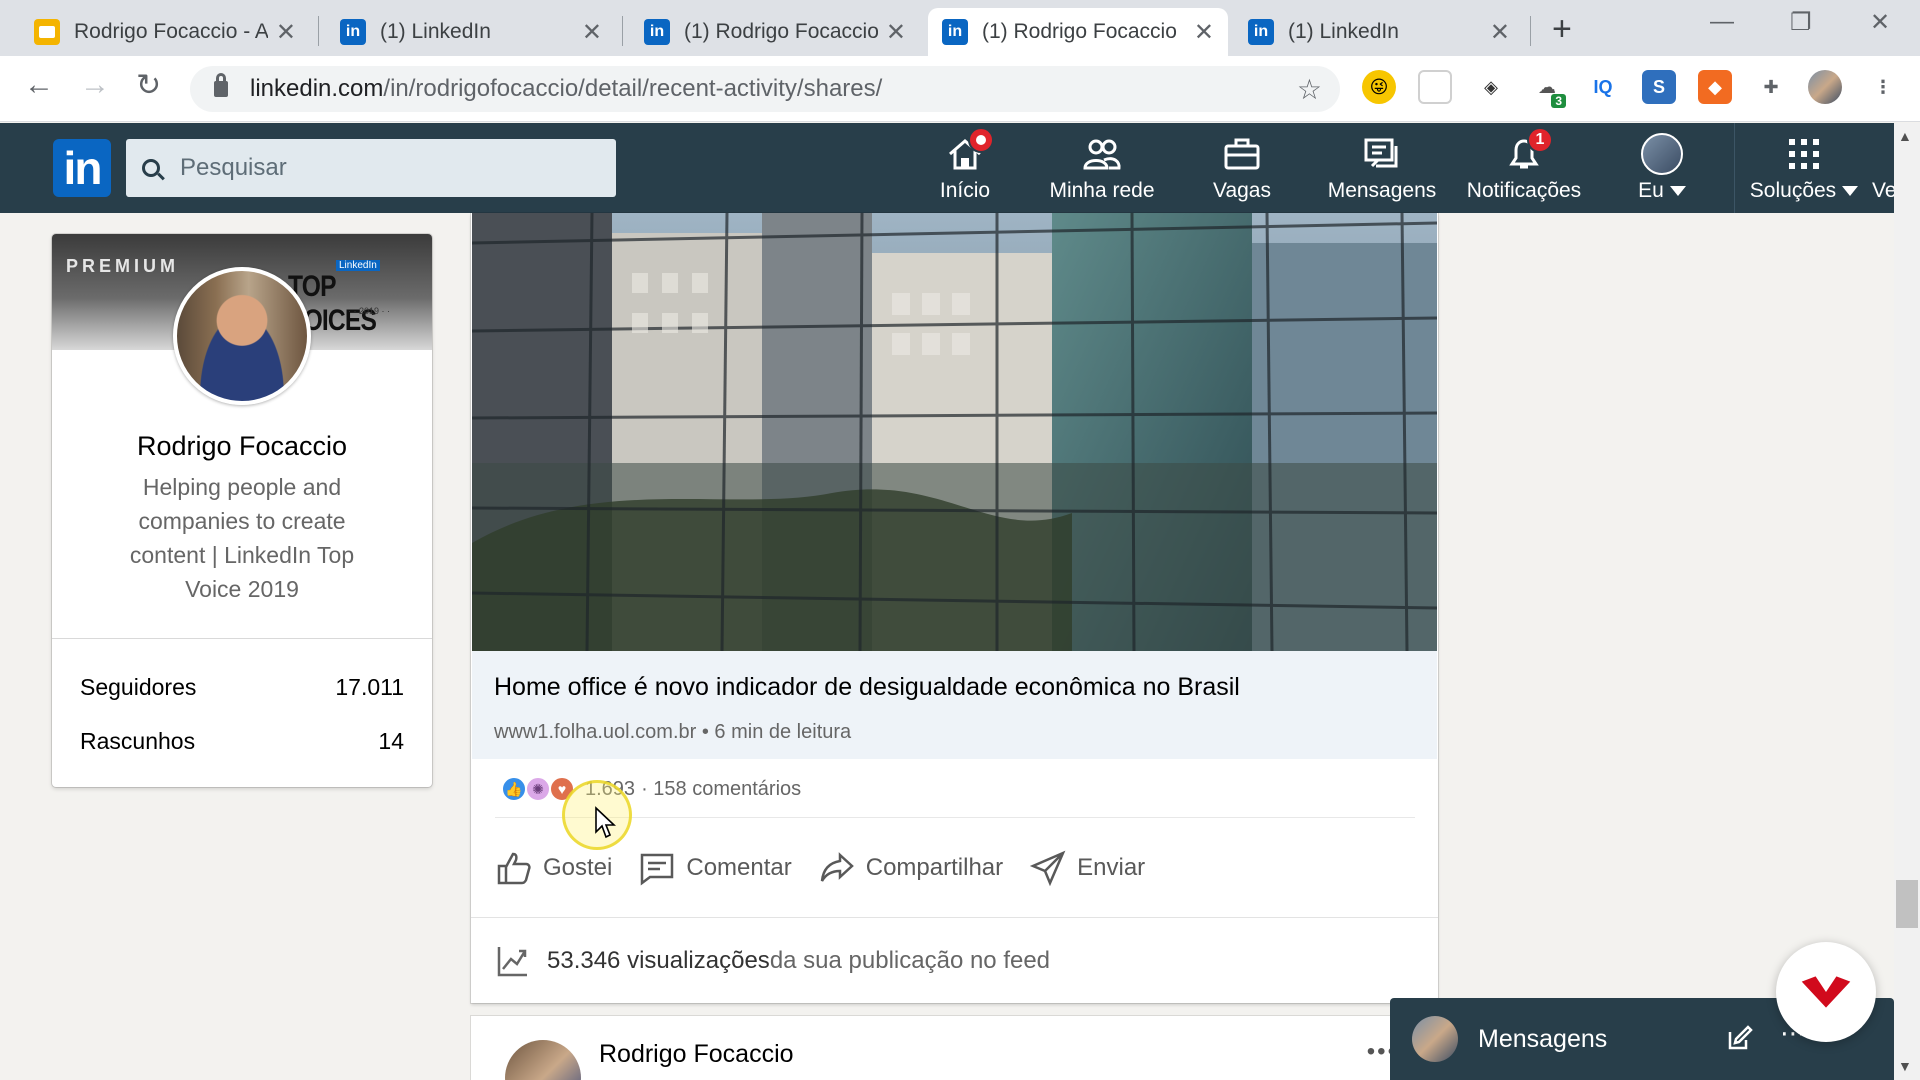 This screenshot has height=1080, width=1920. I want to click on scrollbar-thumb, so click(1907, 904).